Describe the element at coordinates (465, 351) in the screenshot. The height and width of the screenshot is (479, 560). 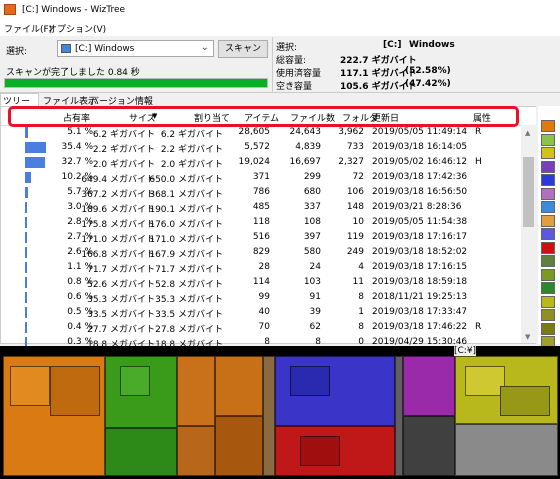
I see `treemap-root-label: [C:¥]` at that location.